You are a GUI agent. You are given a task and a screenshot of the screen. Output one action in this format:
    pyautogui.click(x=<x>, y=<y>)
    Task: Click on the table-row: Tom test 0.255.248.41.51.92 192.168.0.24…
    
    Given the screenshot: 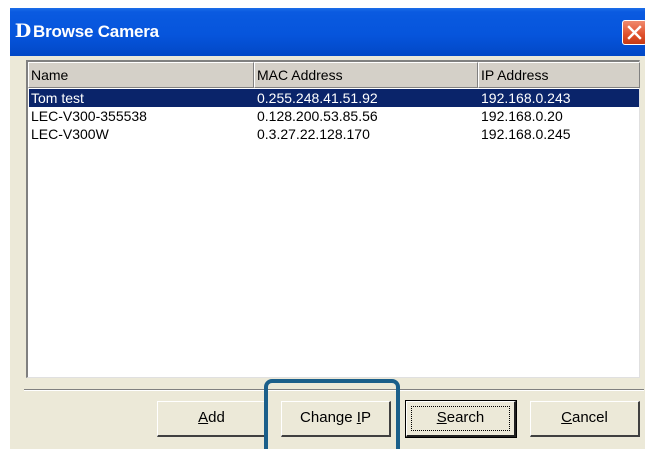 What is the action you would take?
    pyautogui.click(x=334, y=98)
    